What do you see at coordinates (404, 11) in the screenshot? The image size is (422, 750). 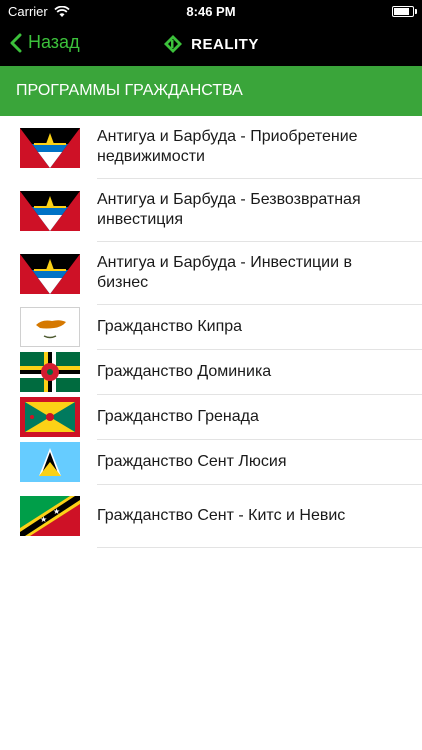 I see `battery-icon` at bounding box center [404, 11].